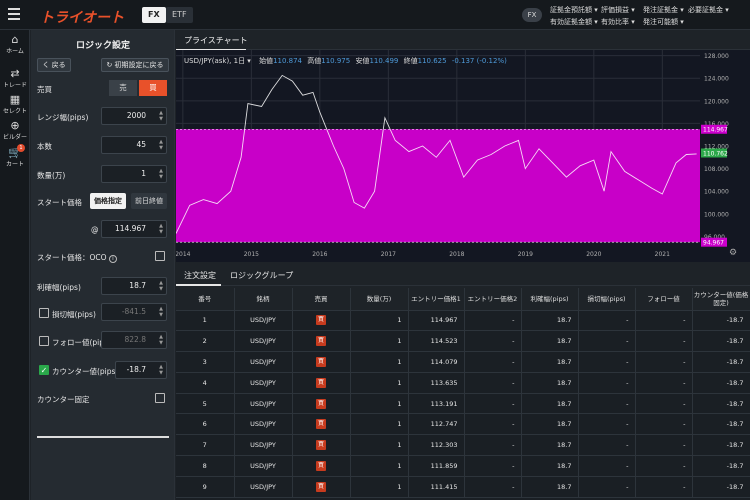  I want to click on range-label: レンジ幅(pips), so click(63, 117).